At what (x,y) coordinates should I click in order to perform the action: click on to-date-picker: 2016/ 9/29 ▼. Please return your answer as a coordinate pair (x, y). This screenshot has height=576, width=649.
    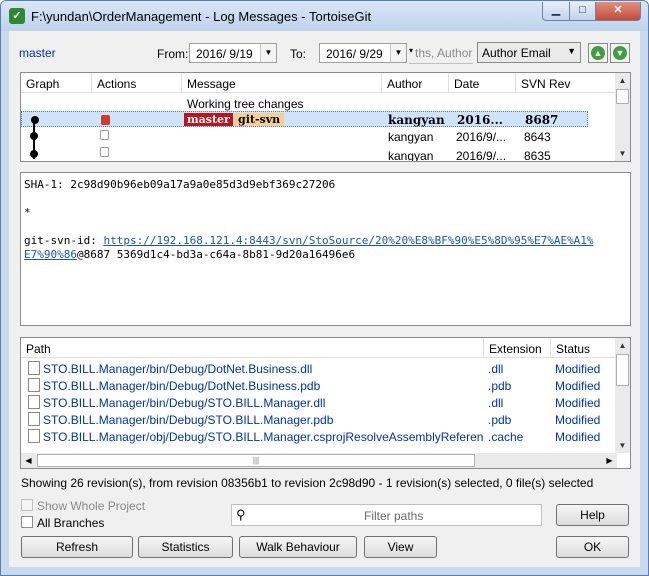
    Looking at the image, I should click on (363, 53).